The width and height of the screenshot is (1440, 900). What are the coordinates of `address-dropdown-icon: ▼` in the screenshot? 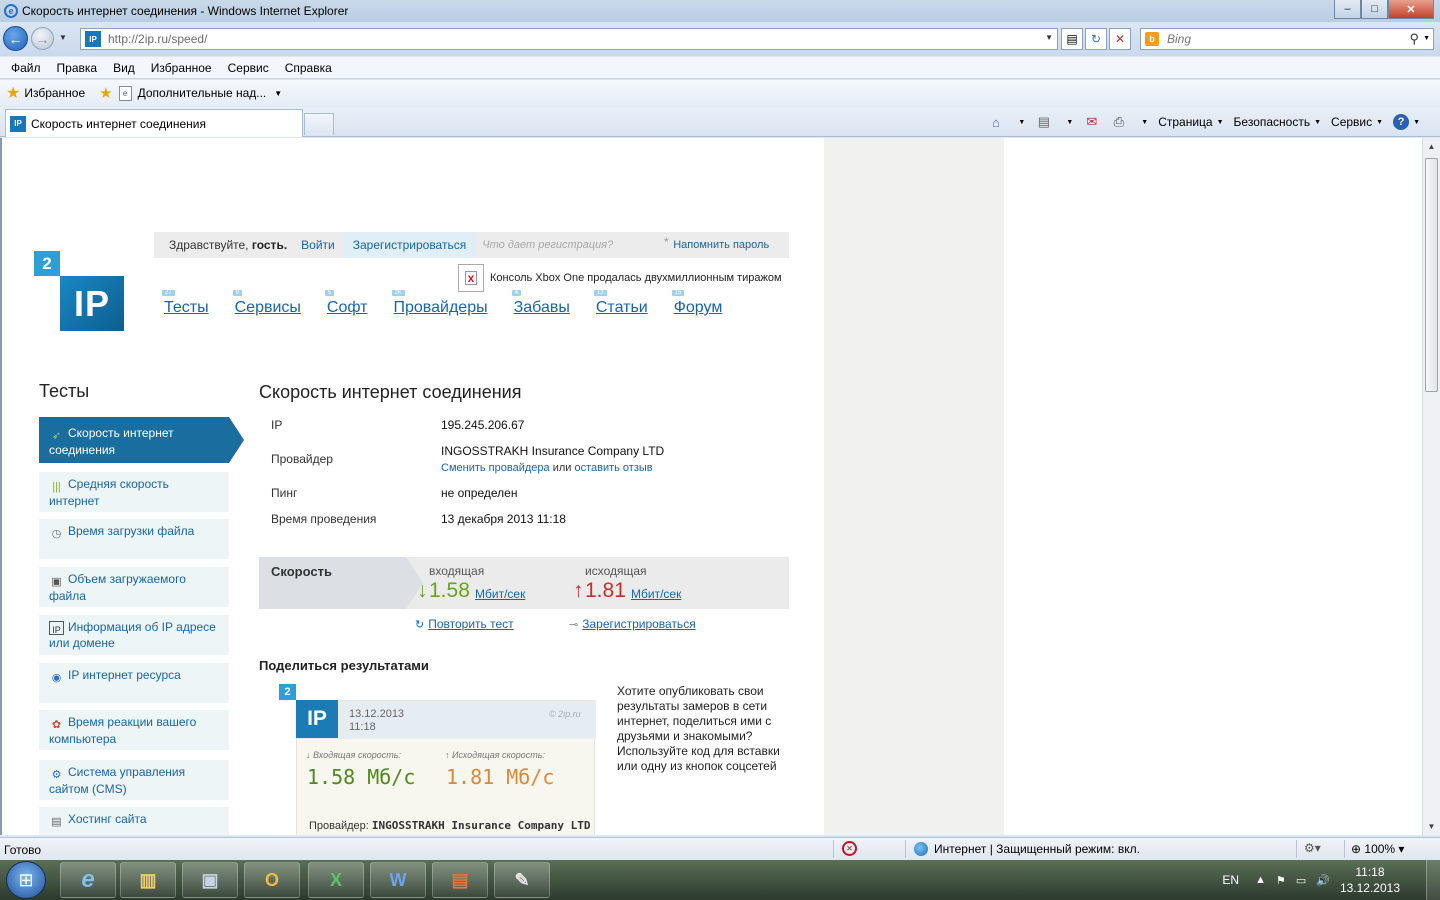 It's located at (1049, 37).